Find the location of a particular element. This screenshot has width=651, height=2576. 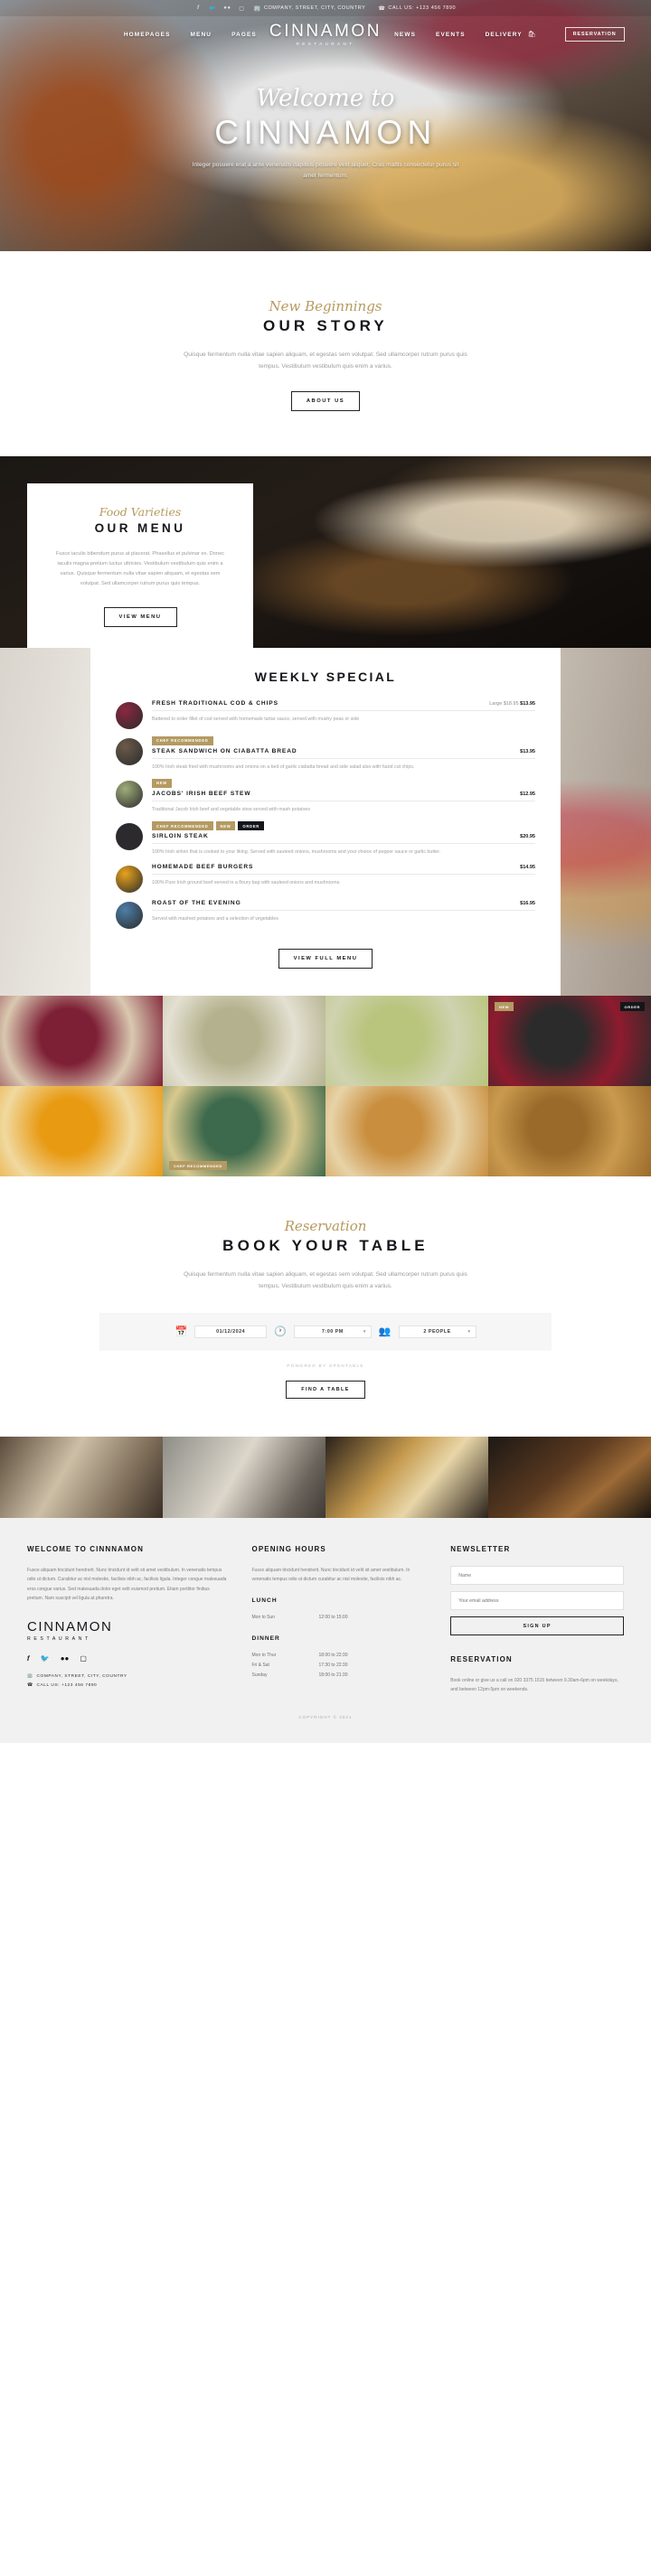

footer-lunch-rows: Mon to Sun 12:00 to 15:00 is located at coordinates (339, 1618).